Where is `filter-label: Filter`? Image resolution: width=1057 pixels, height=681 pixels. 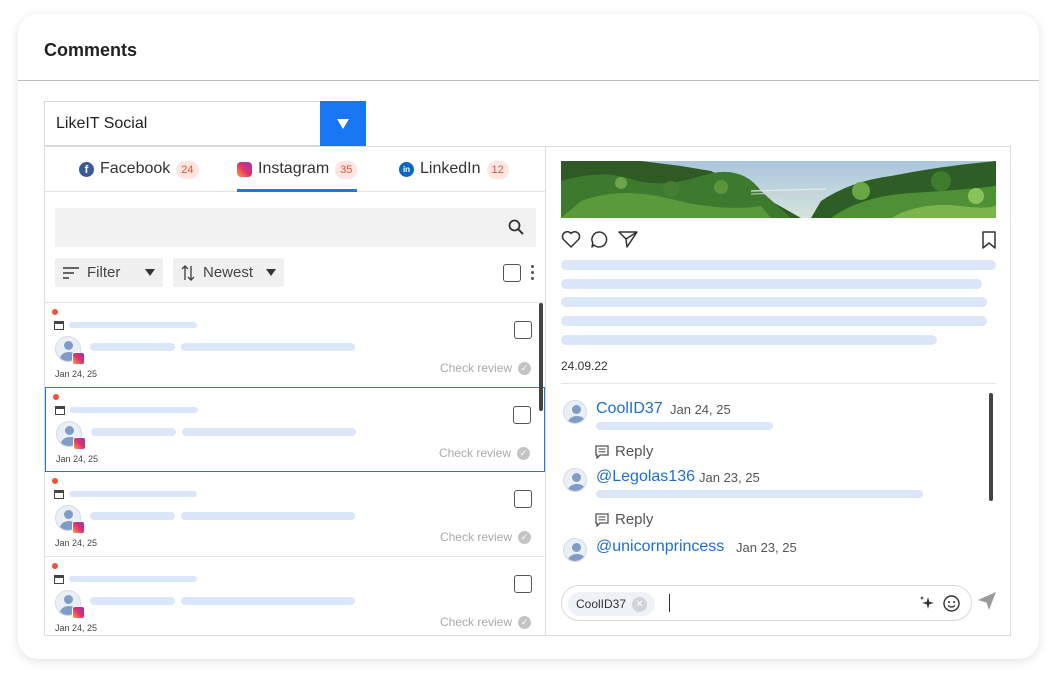 filter-label: Filter is located at coordinates (104, 272).